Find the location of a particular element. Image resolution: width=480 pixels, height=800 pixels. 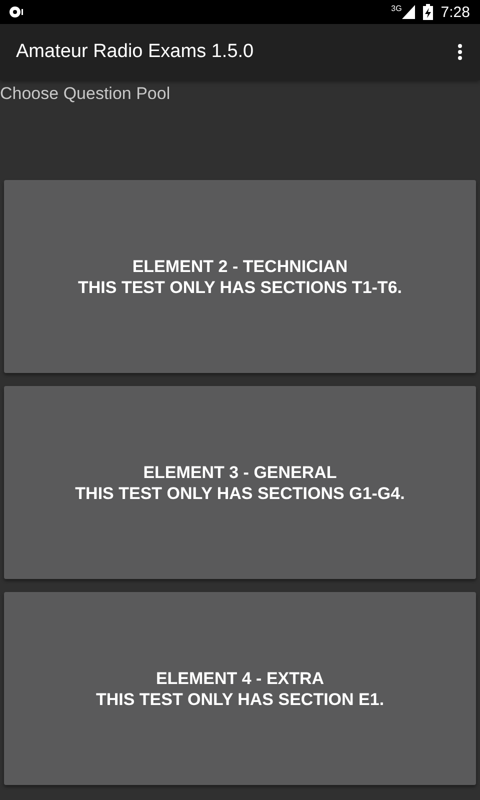

signal-icon is located at coordinates (408, 12).